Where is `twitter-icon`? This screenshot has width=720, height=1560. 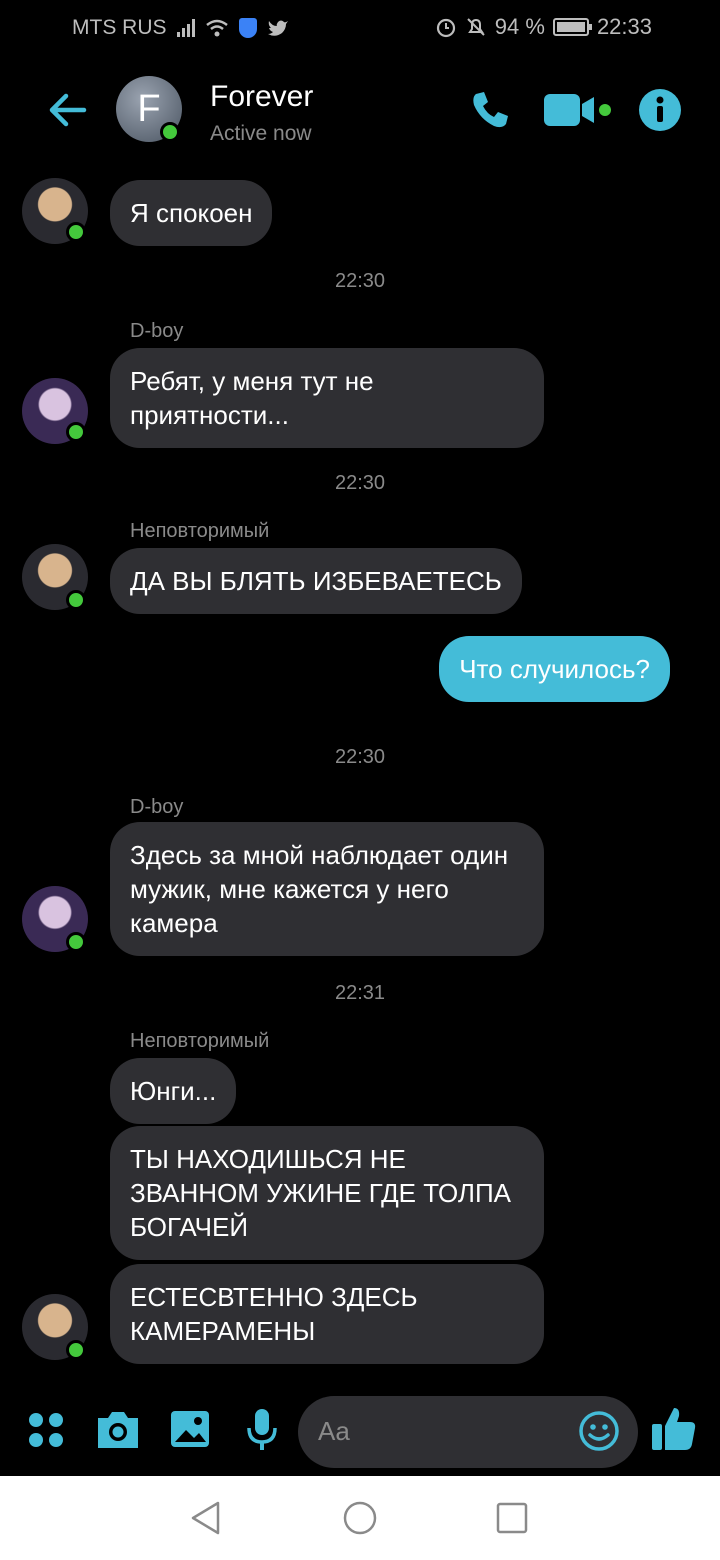
twitter-icon is located at coordinates (277, 28).